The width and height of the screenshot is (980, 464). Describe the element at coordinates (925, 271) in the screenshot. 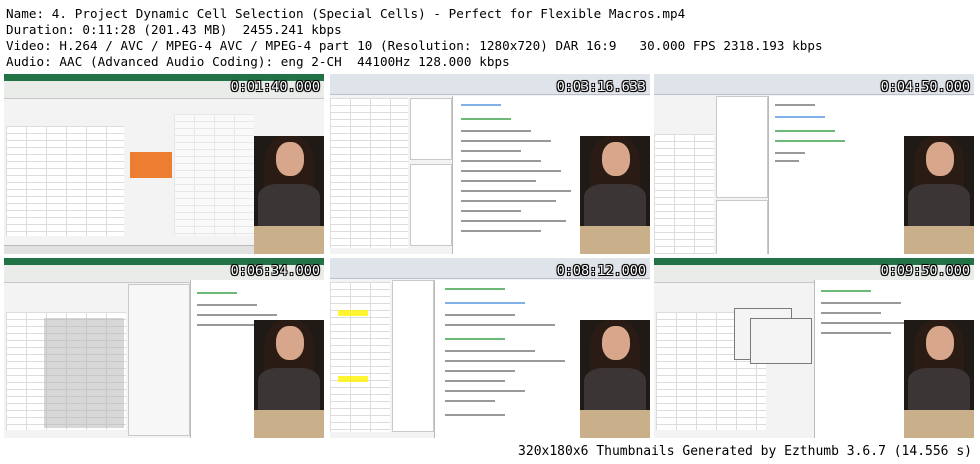

I see `timestamp: 0:09:50.000` at that location.